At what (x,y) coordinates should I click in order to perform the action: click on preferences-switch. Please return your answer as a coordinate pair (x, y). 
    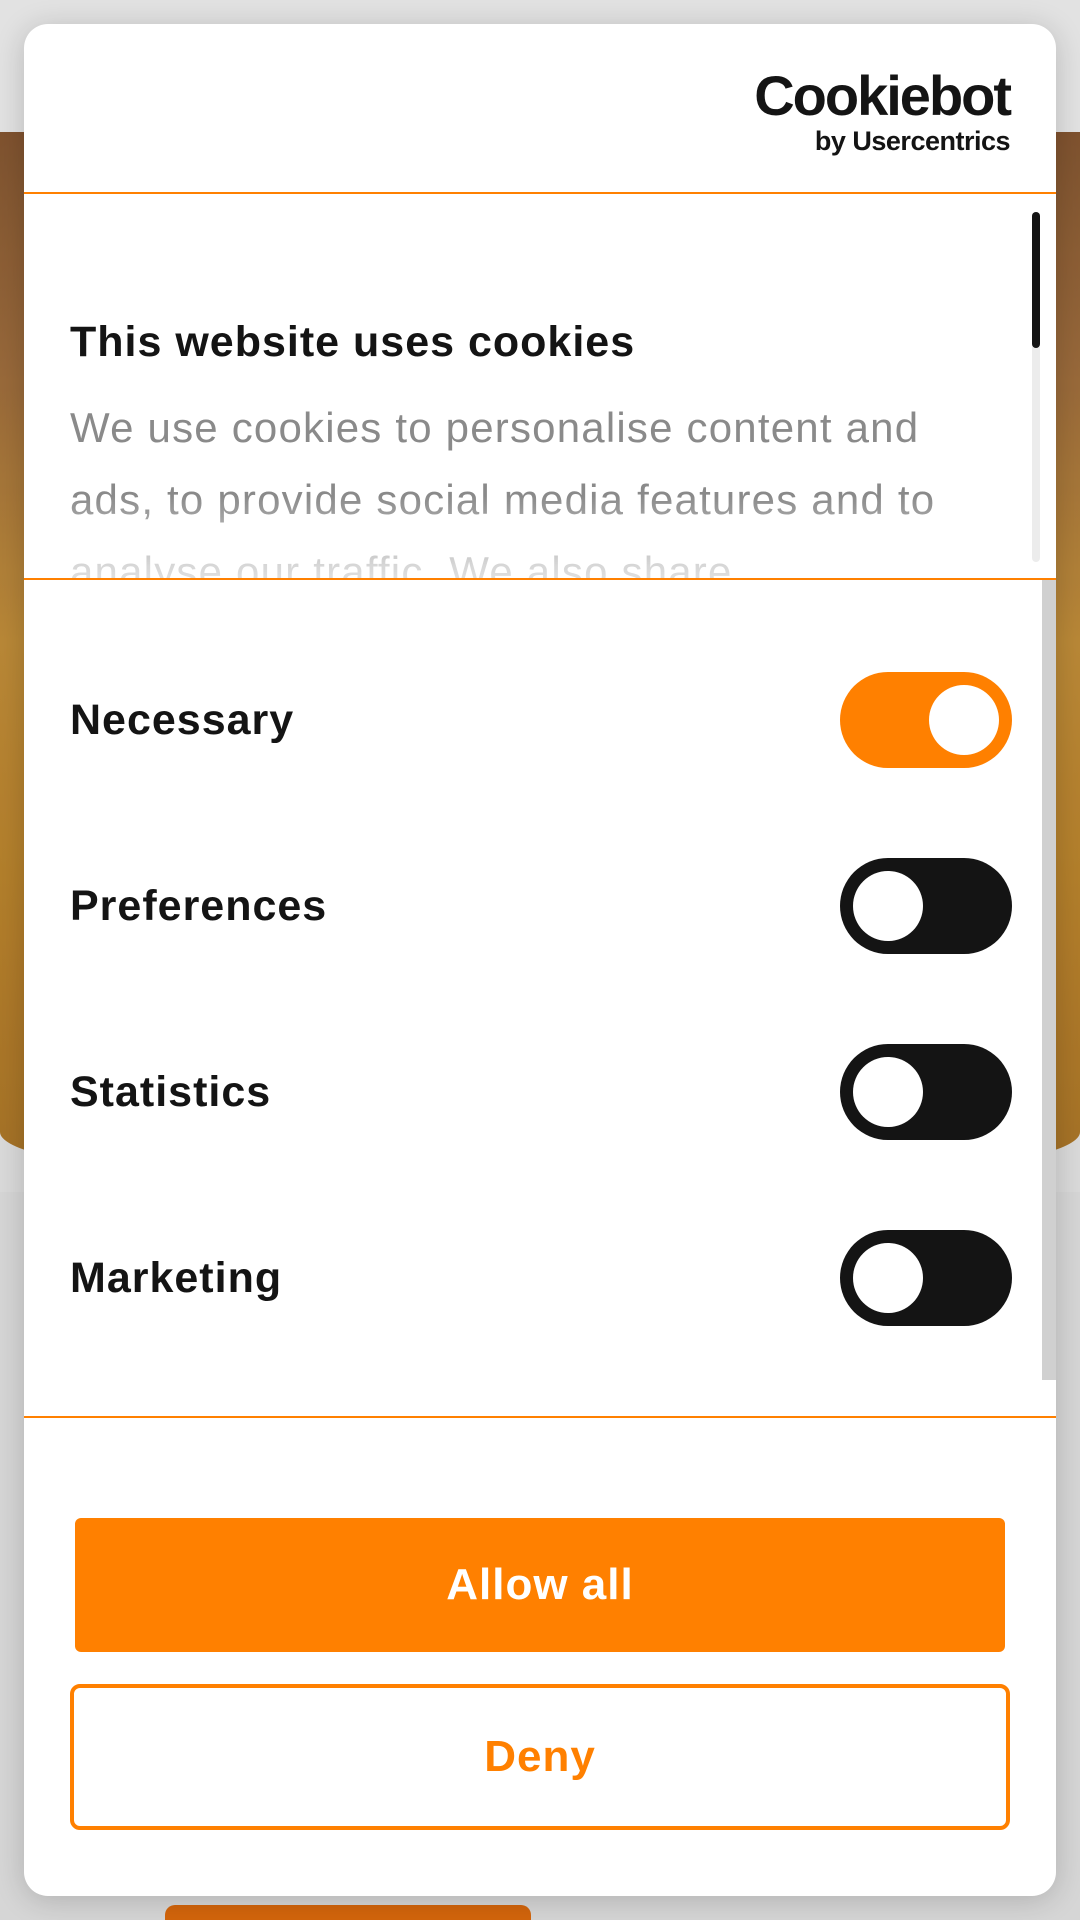
    Looking at the image, I should click on (926, 906).